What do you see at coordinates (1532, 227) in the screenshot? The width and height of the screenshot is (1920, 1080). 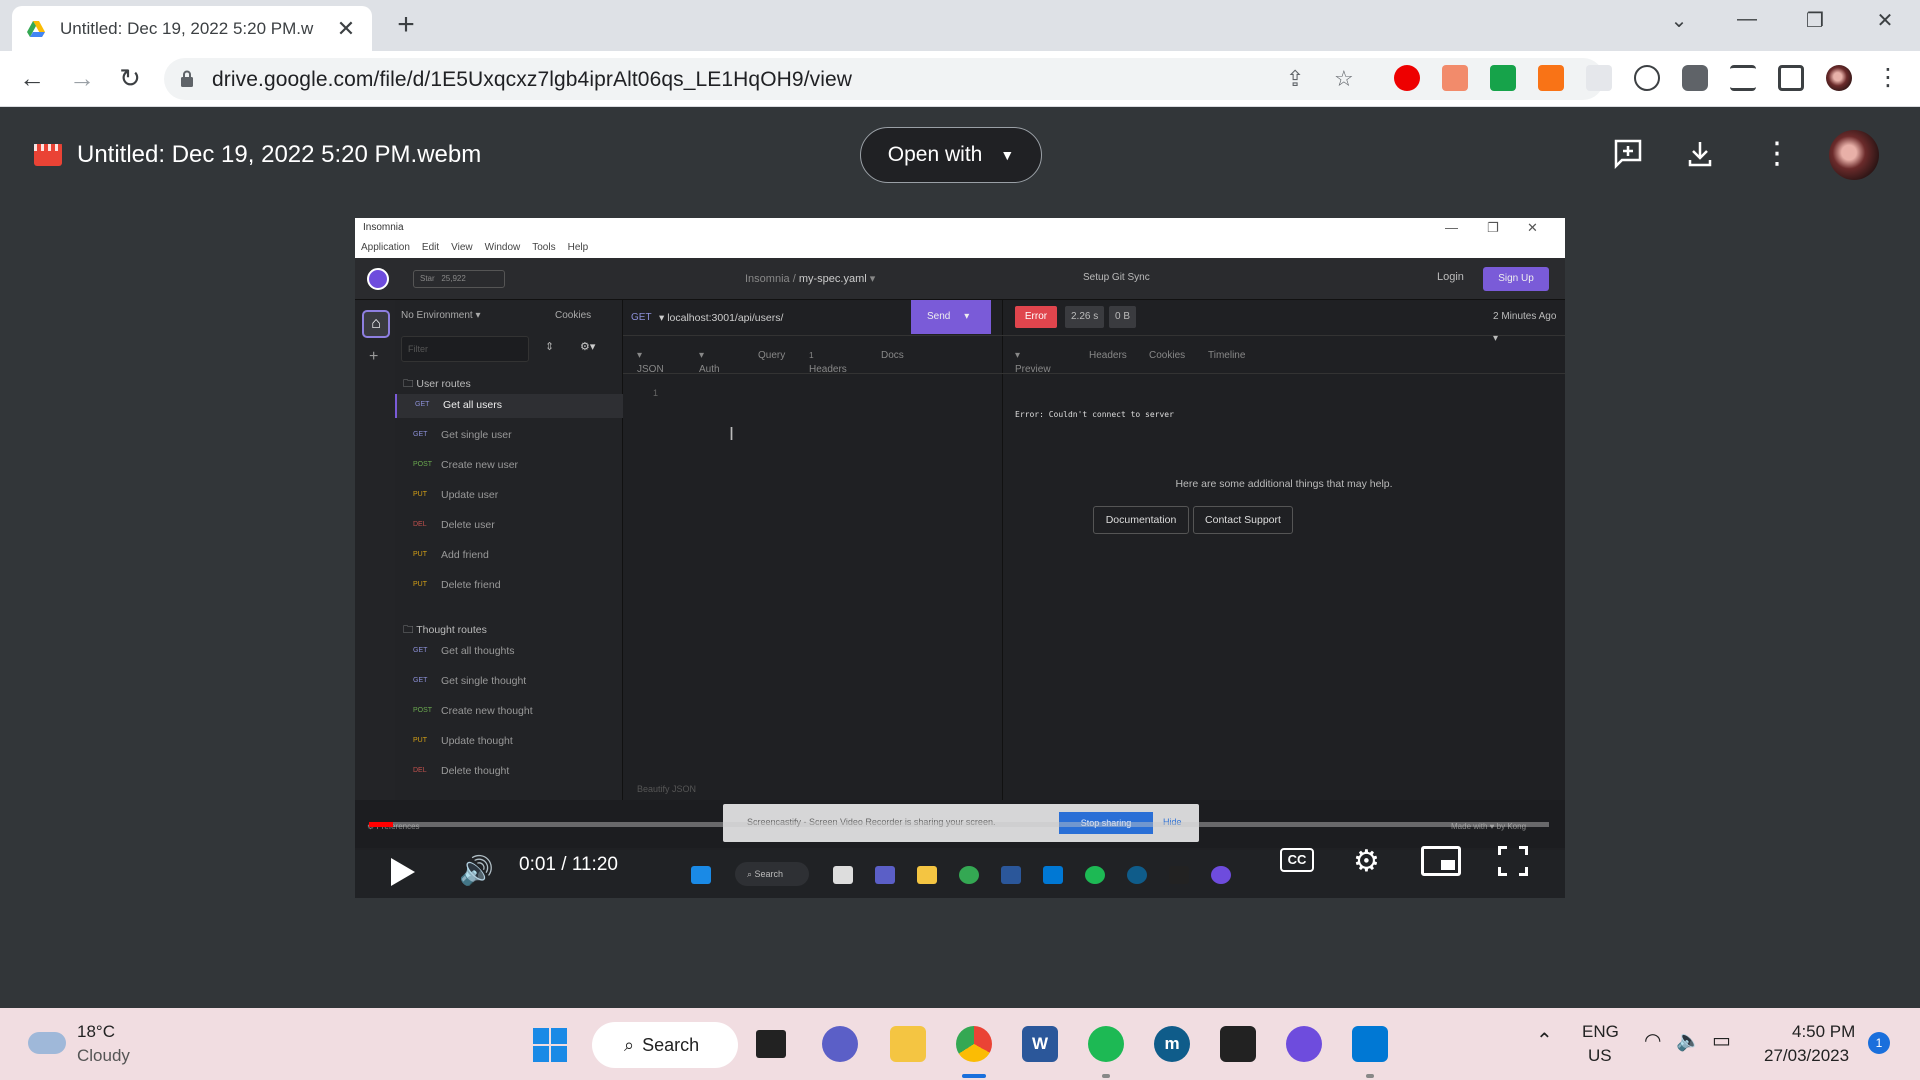 I see `insomnia-close-icon: ✕` at bounding box center [1532, 227].